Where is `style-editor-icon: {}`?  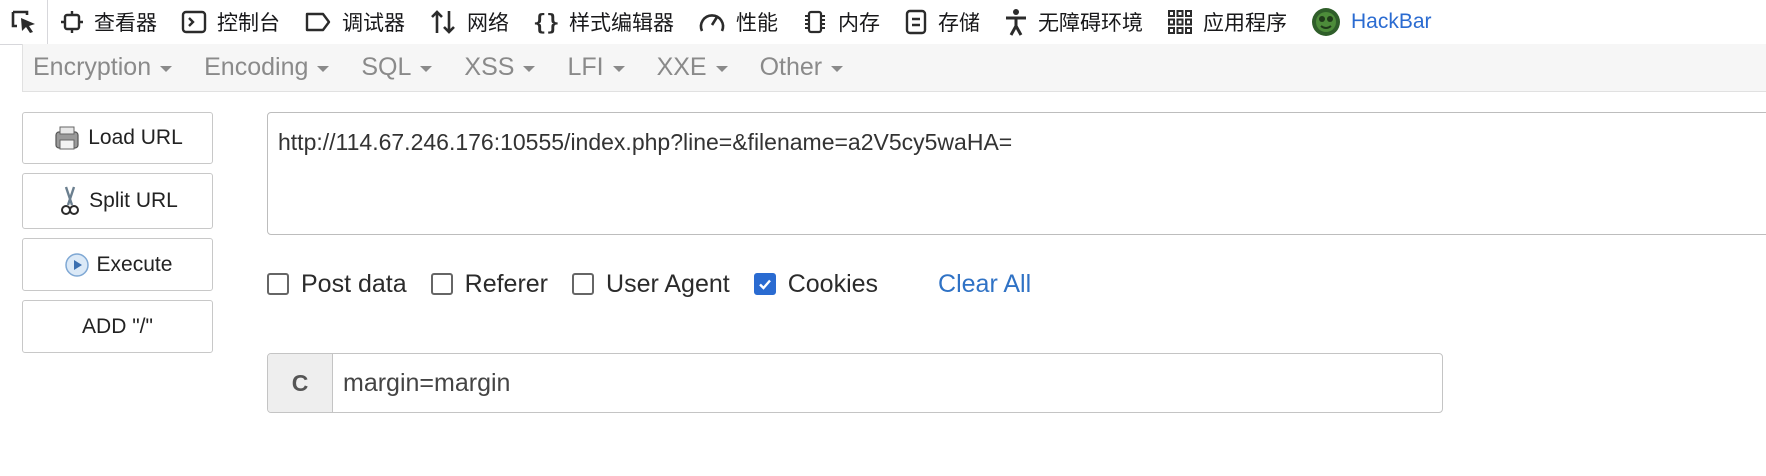 style-editor-icon: {} is located at coordinates (546, 23).